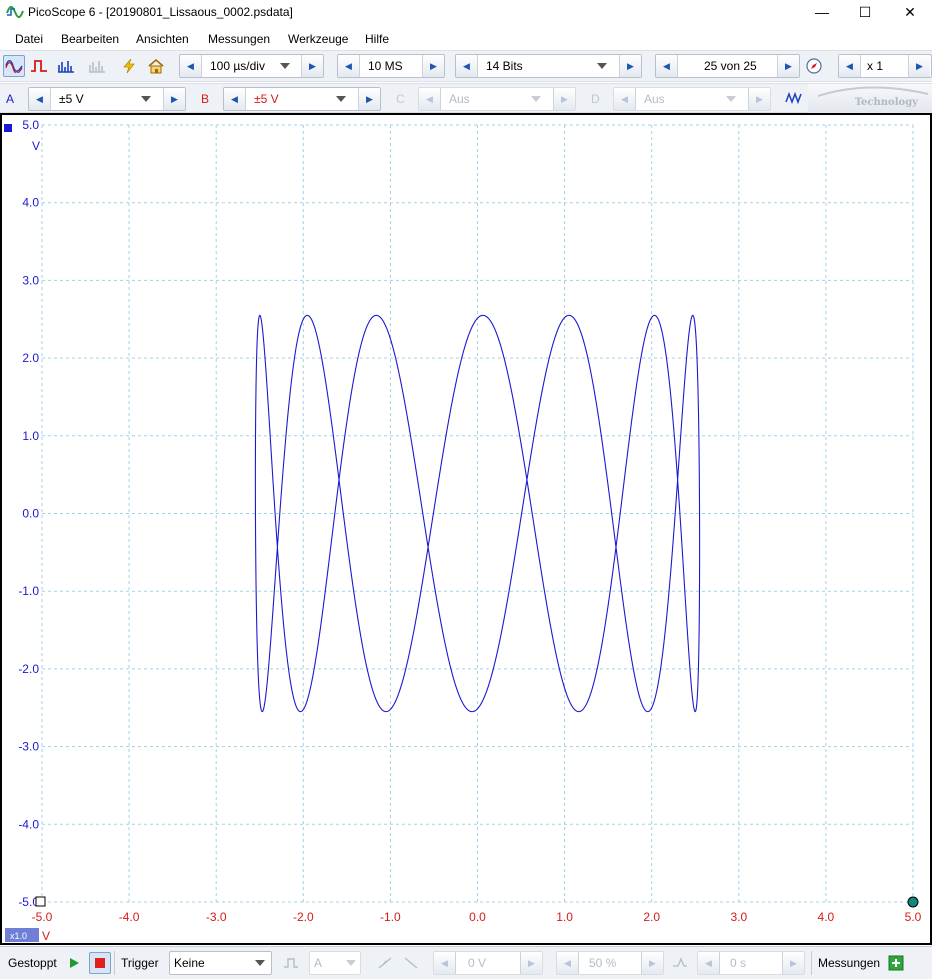 This screenshot has height=979, width=932. Describe the element at coordinates (318, 39) in the screenshot. I see `menu-tools: Werkzeuge` at that location.